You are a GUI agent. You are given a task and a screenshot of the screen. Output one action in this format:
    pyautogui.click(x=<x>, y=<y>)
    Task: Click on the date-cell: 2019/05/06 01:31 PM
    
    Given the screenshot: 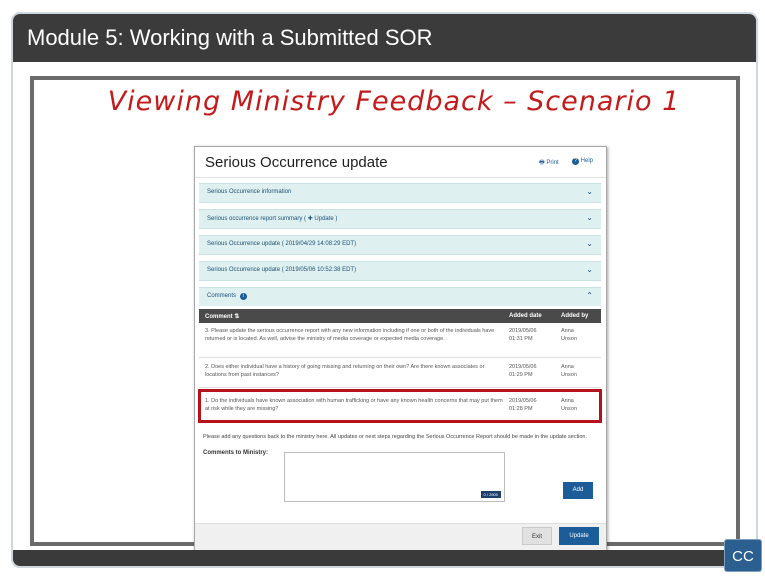 What is the action you would take?
    pyautogui.click(x=523, y=335)
    